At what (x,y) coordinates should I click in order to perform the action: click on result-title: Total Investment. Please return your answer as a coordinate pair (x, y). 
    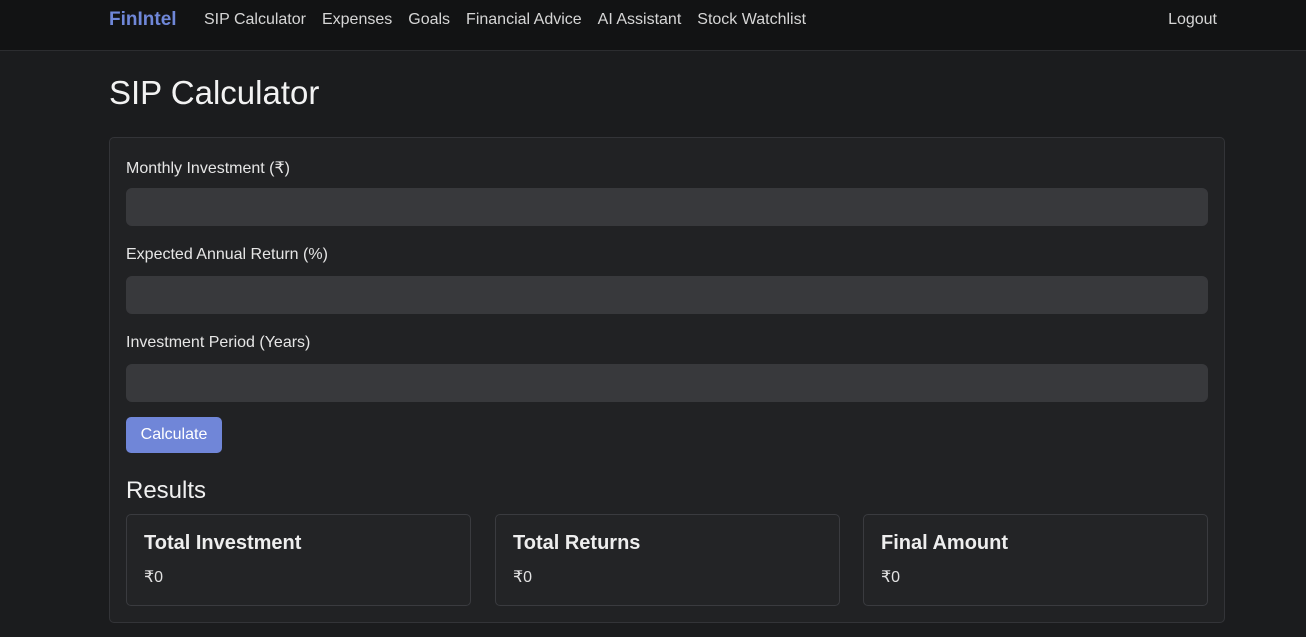
    Looking at the image, I should click on (223, 543).